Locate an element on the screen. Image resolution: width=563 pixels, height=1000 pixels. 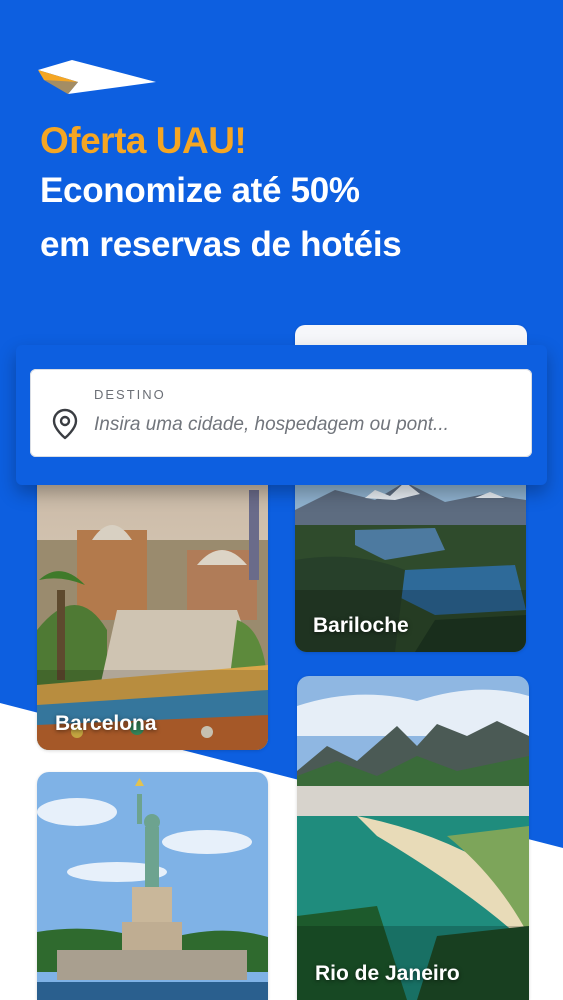
promo-line-1: Economize até 50% is located at coordinates (200, 190).